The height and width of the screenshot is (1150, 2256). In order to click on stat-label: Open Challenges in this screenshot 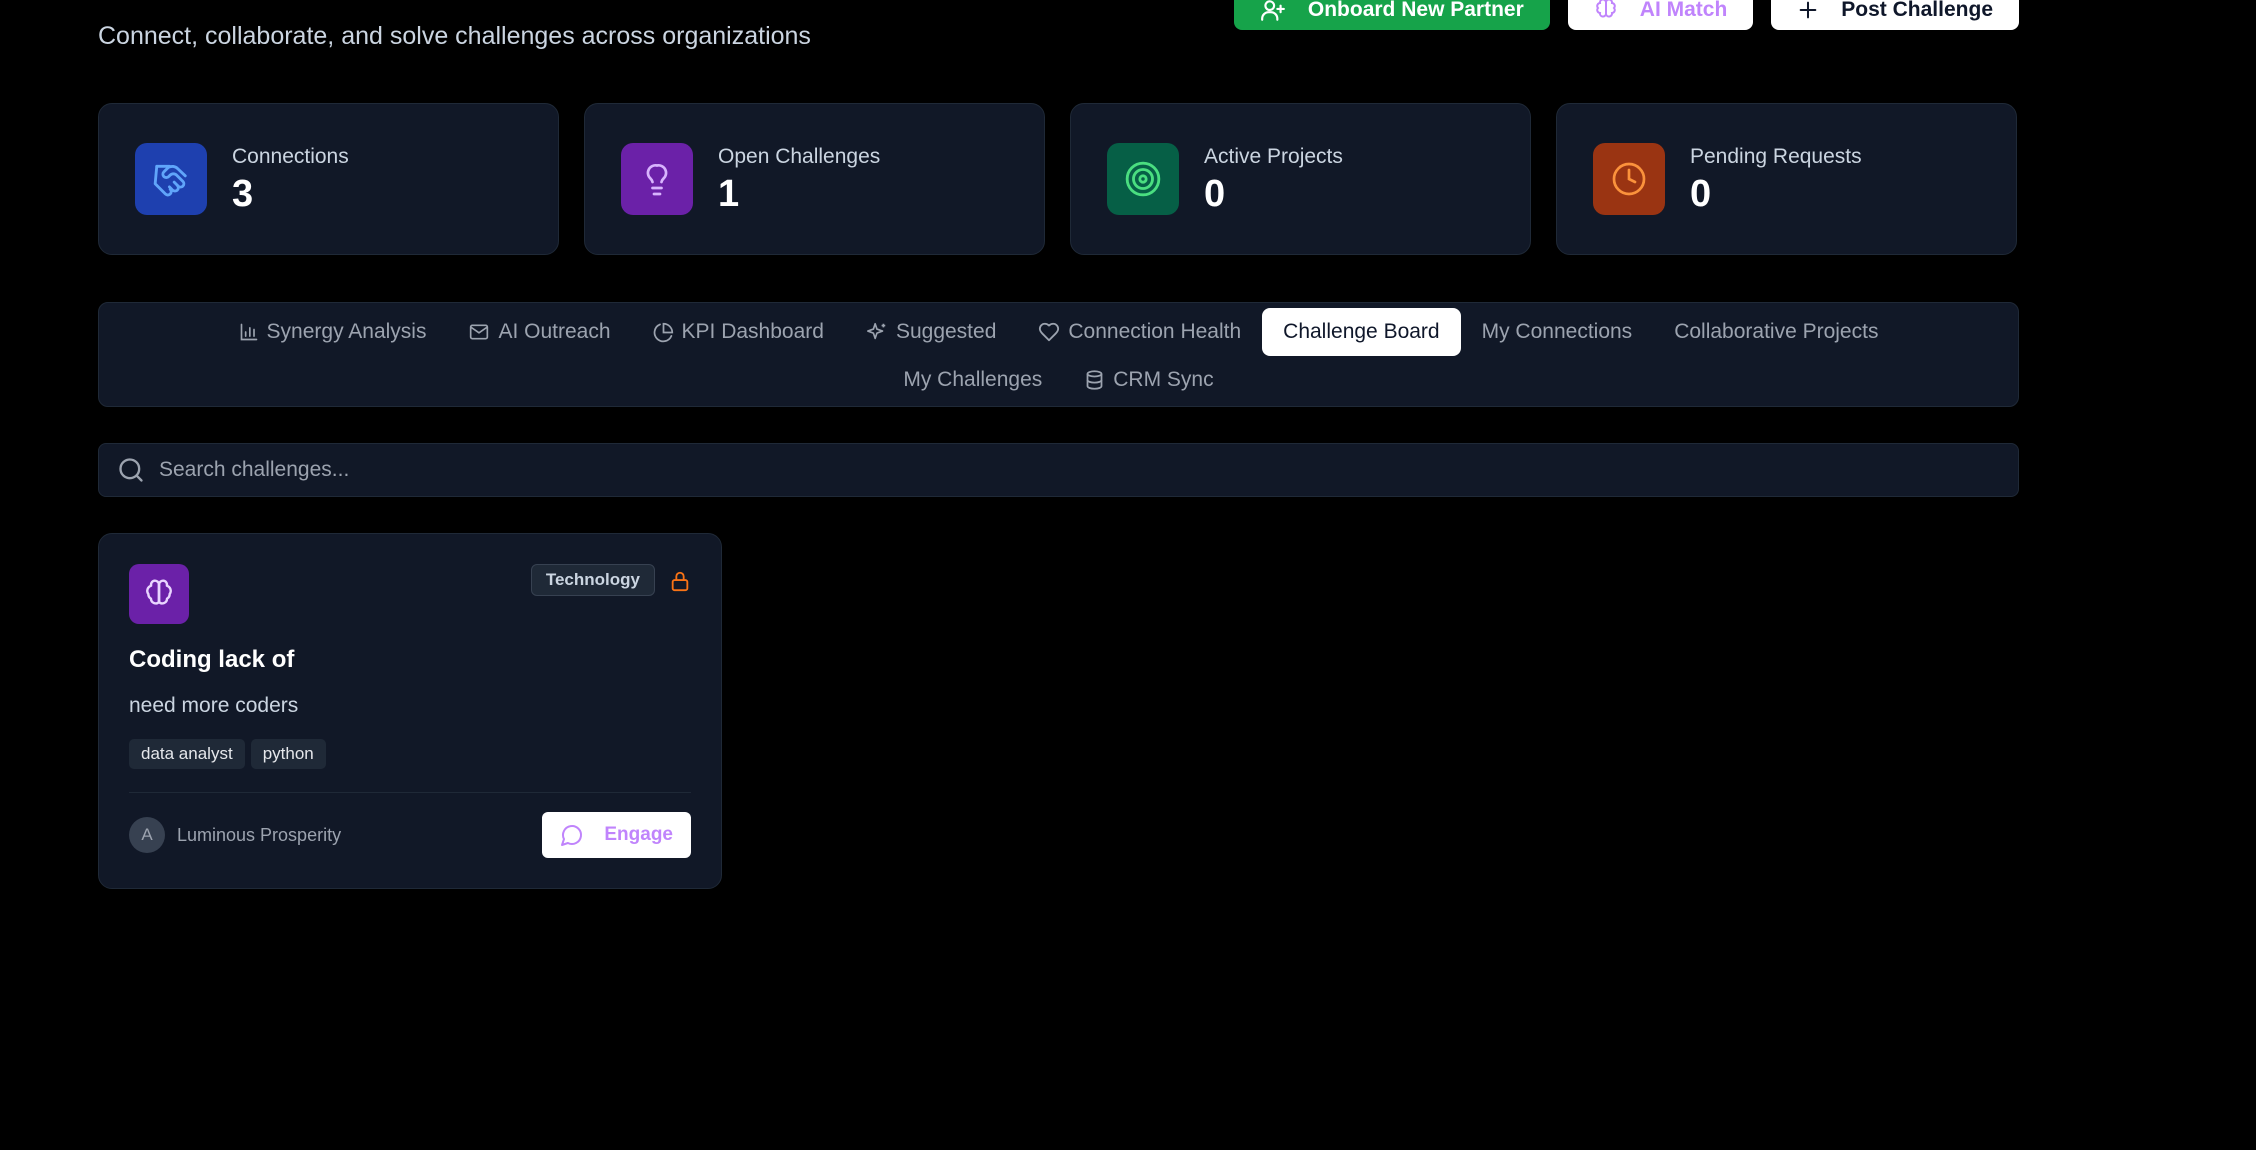, I will do `click(799, 156)`.